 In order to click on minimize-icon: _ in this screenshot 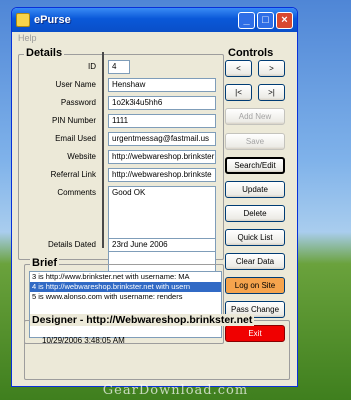, I will do `click(246, 20)`.